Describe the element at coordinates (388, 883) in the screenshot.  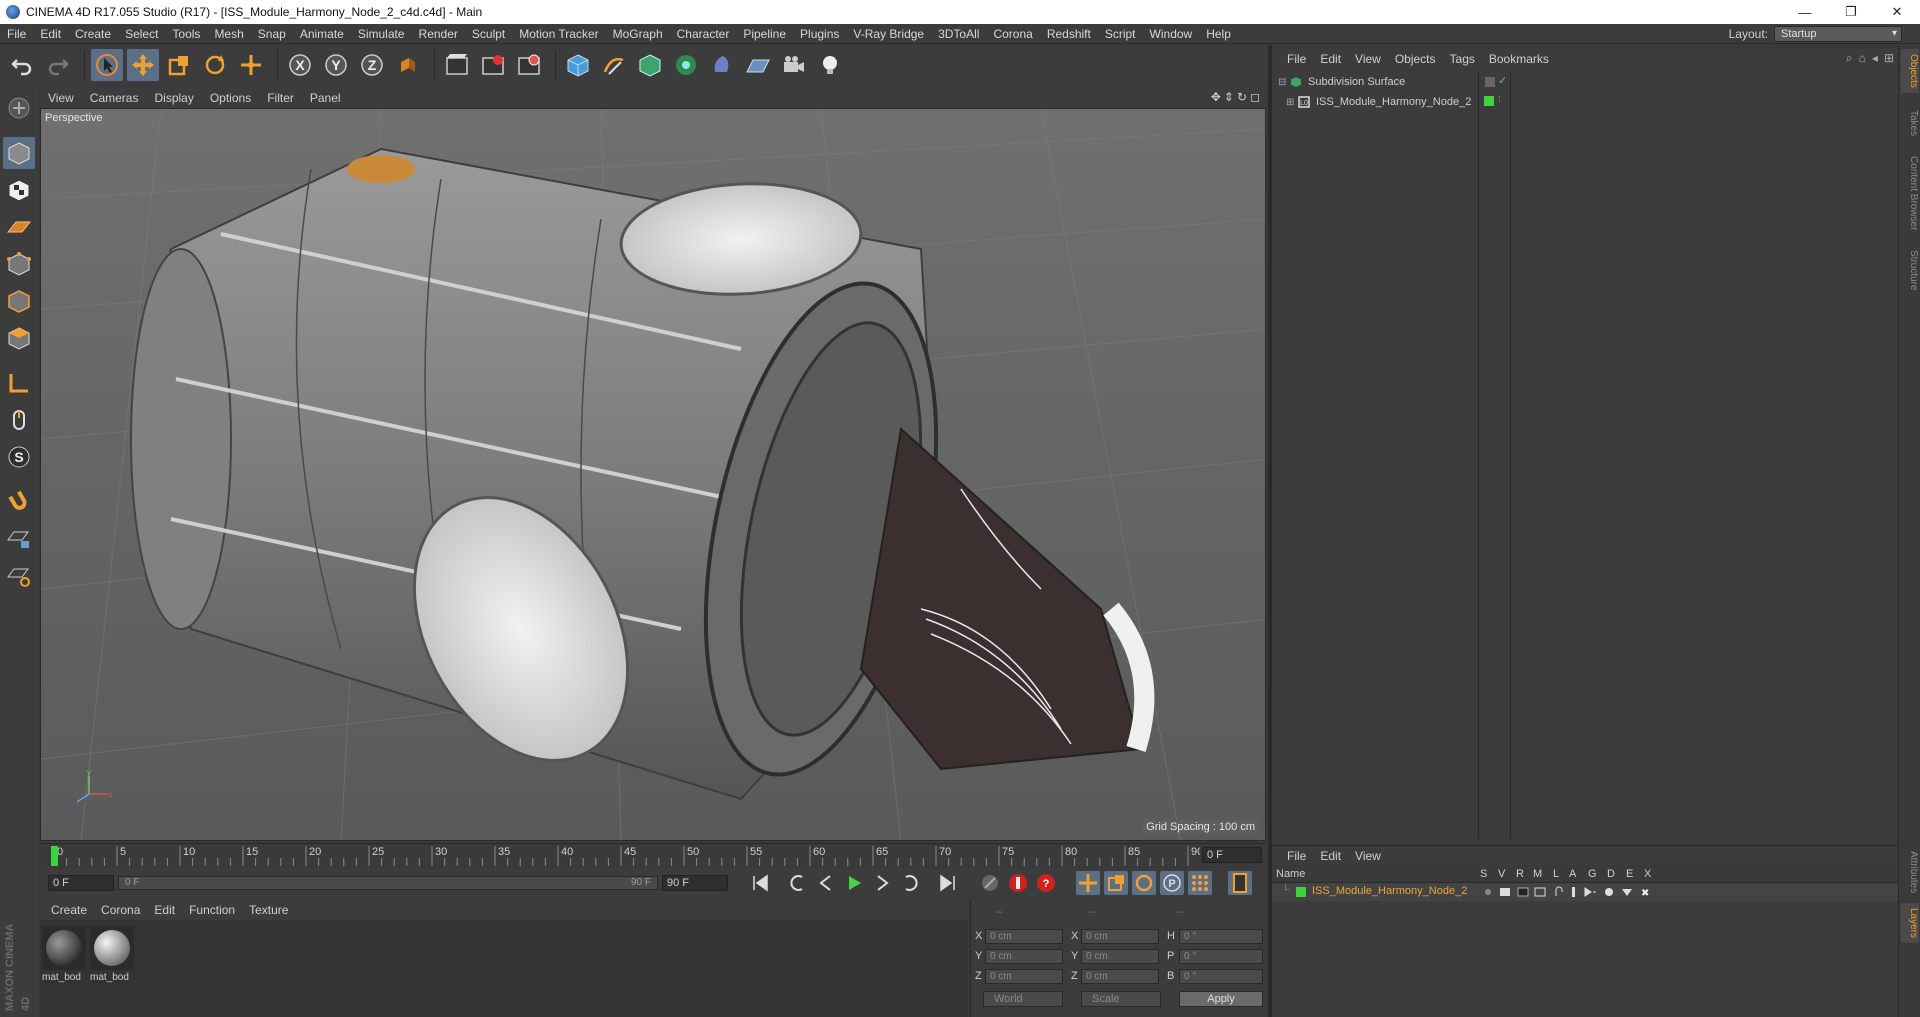
I see `preview-range-slider: 0 F 90 F` at that location.